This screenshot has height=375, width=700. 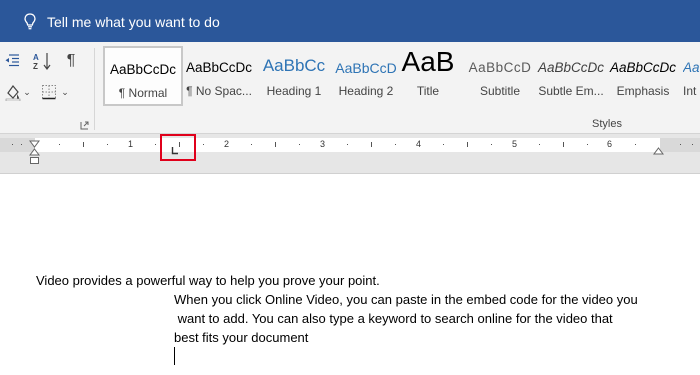 What do you see at coordinates (350, 21) in the screenshot?
I see `title-bar: Tell me what you want to do` at bounding box center [350, 21].